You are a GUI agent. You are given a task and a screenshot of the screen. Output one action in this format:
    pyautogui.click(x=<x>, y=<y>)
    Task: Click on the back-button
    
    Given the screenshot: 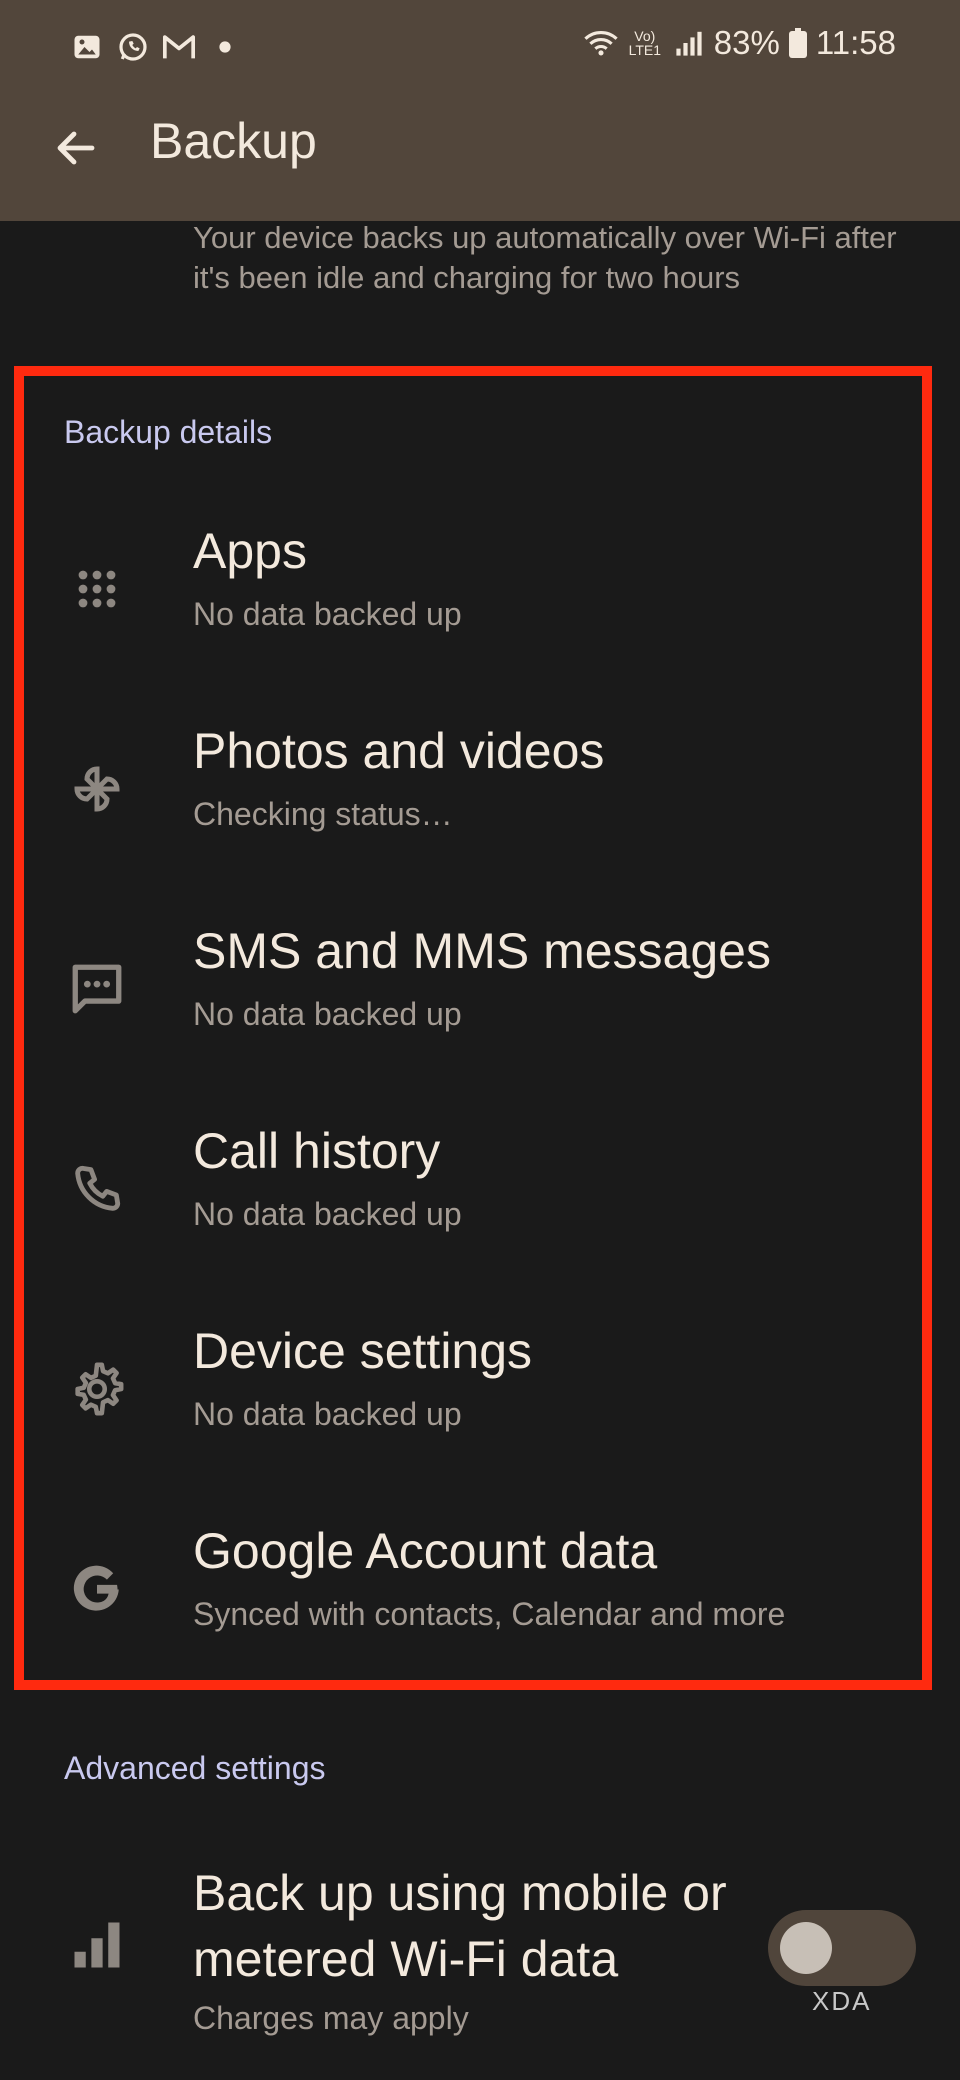 What is the action you would take?
    pyautogui.click(x=76, y=148)
    